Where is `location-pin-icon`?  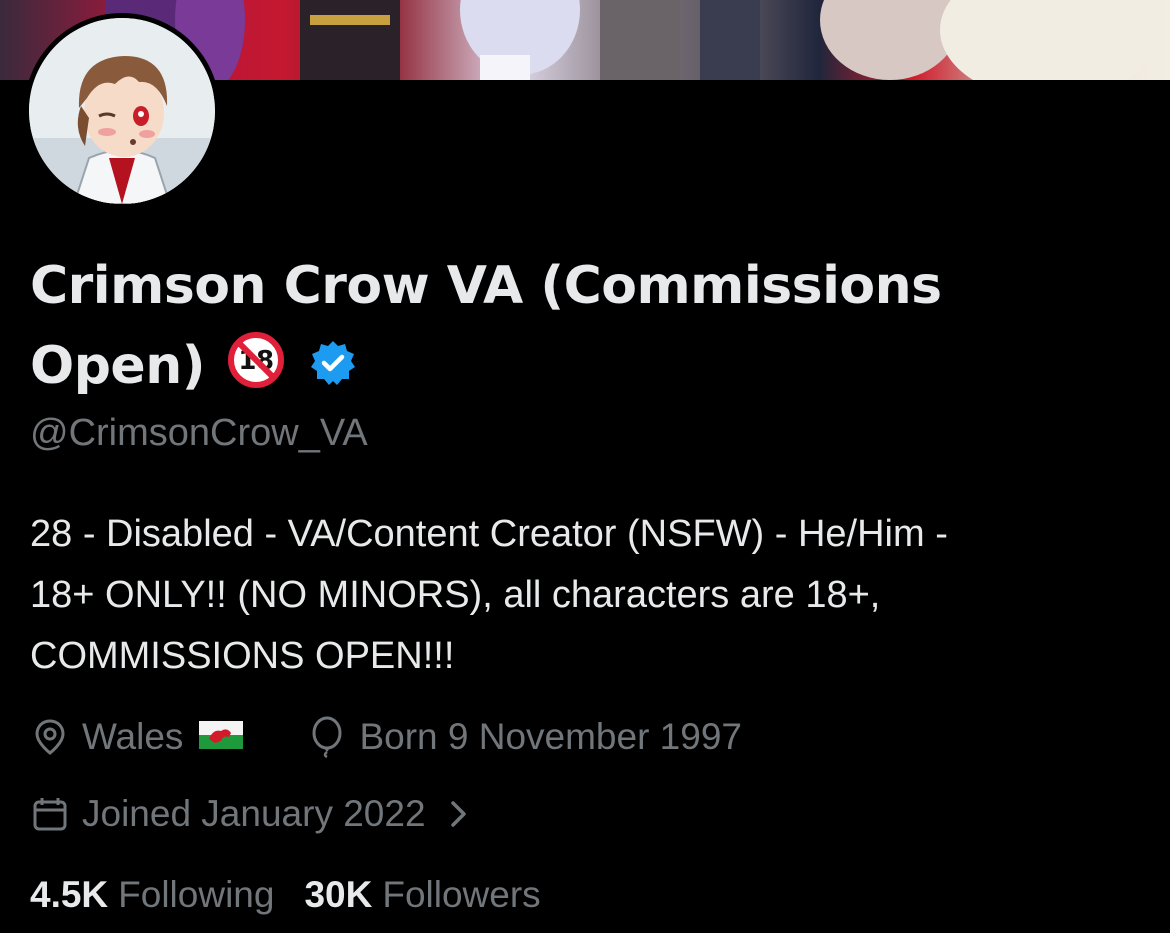
location-pin-icon is located at coordinates (50, 737).